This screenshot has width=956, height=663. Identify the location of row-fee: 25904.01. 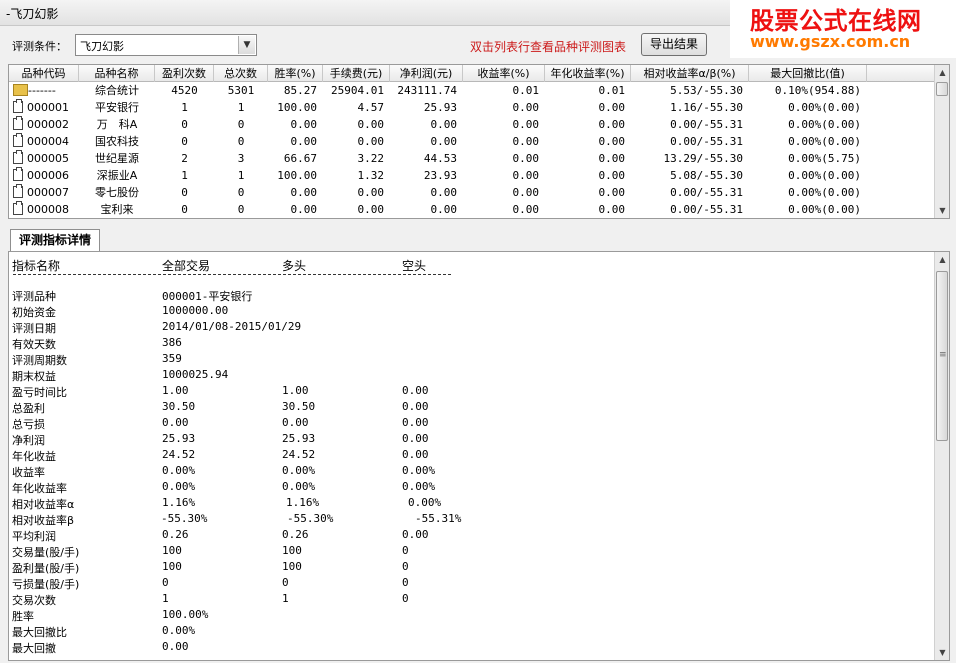
(357, 90).